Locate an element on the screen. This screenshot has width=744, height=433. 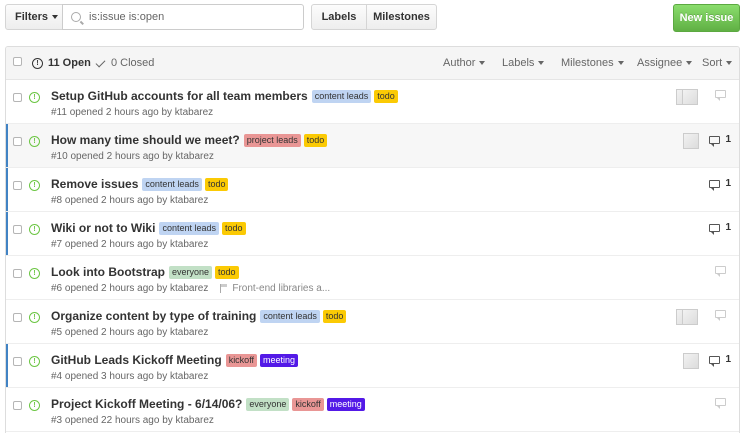
assignee-filter-dropdown: Assignee is located at coordinates (665, 63).